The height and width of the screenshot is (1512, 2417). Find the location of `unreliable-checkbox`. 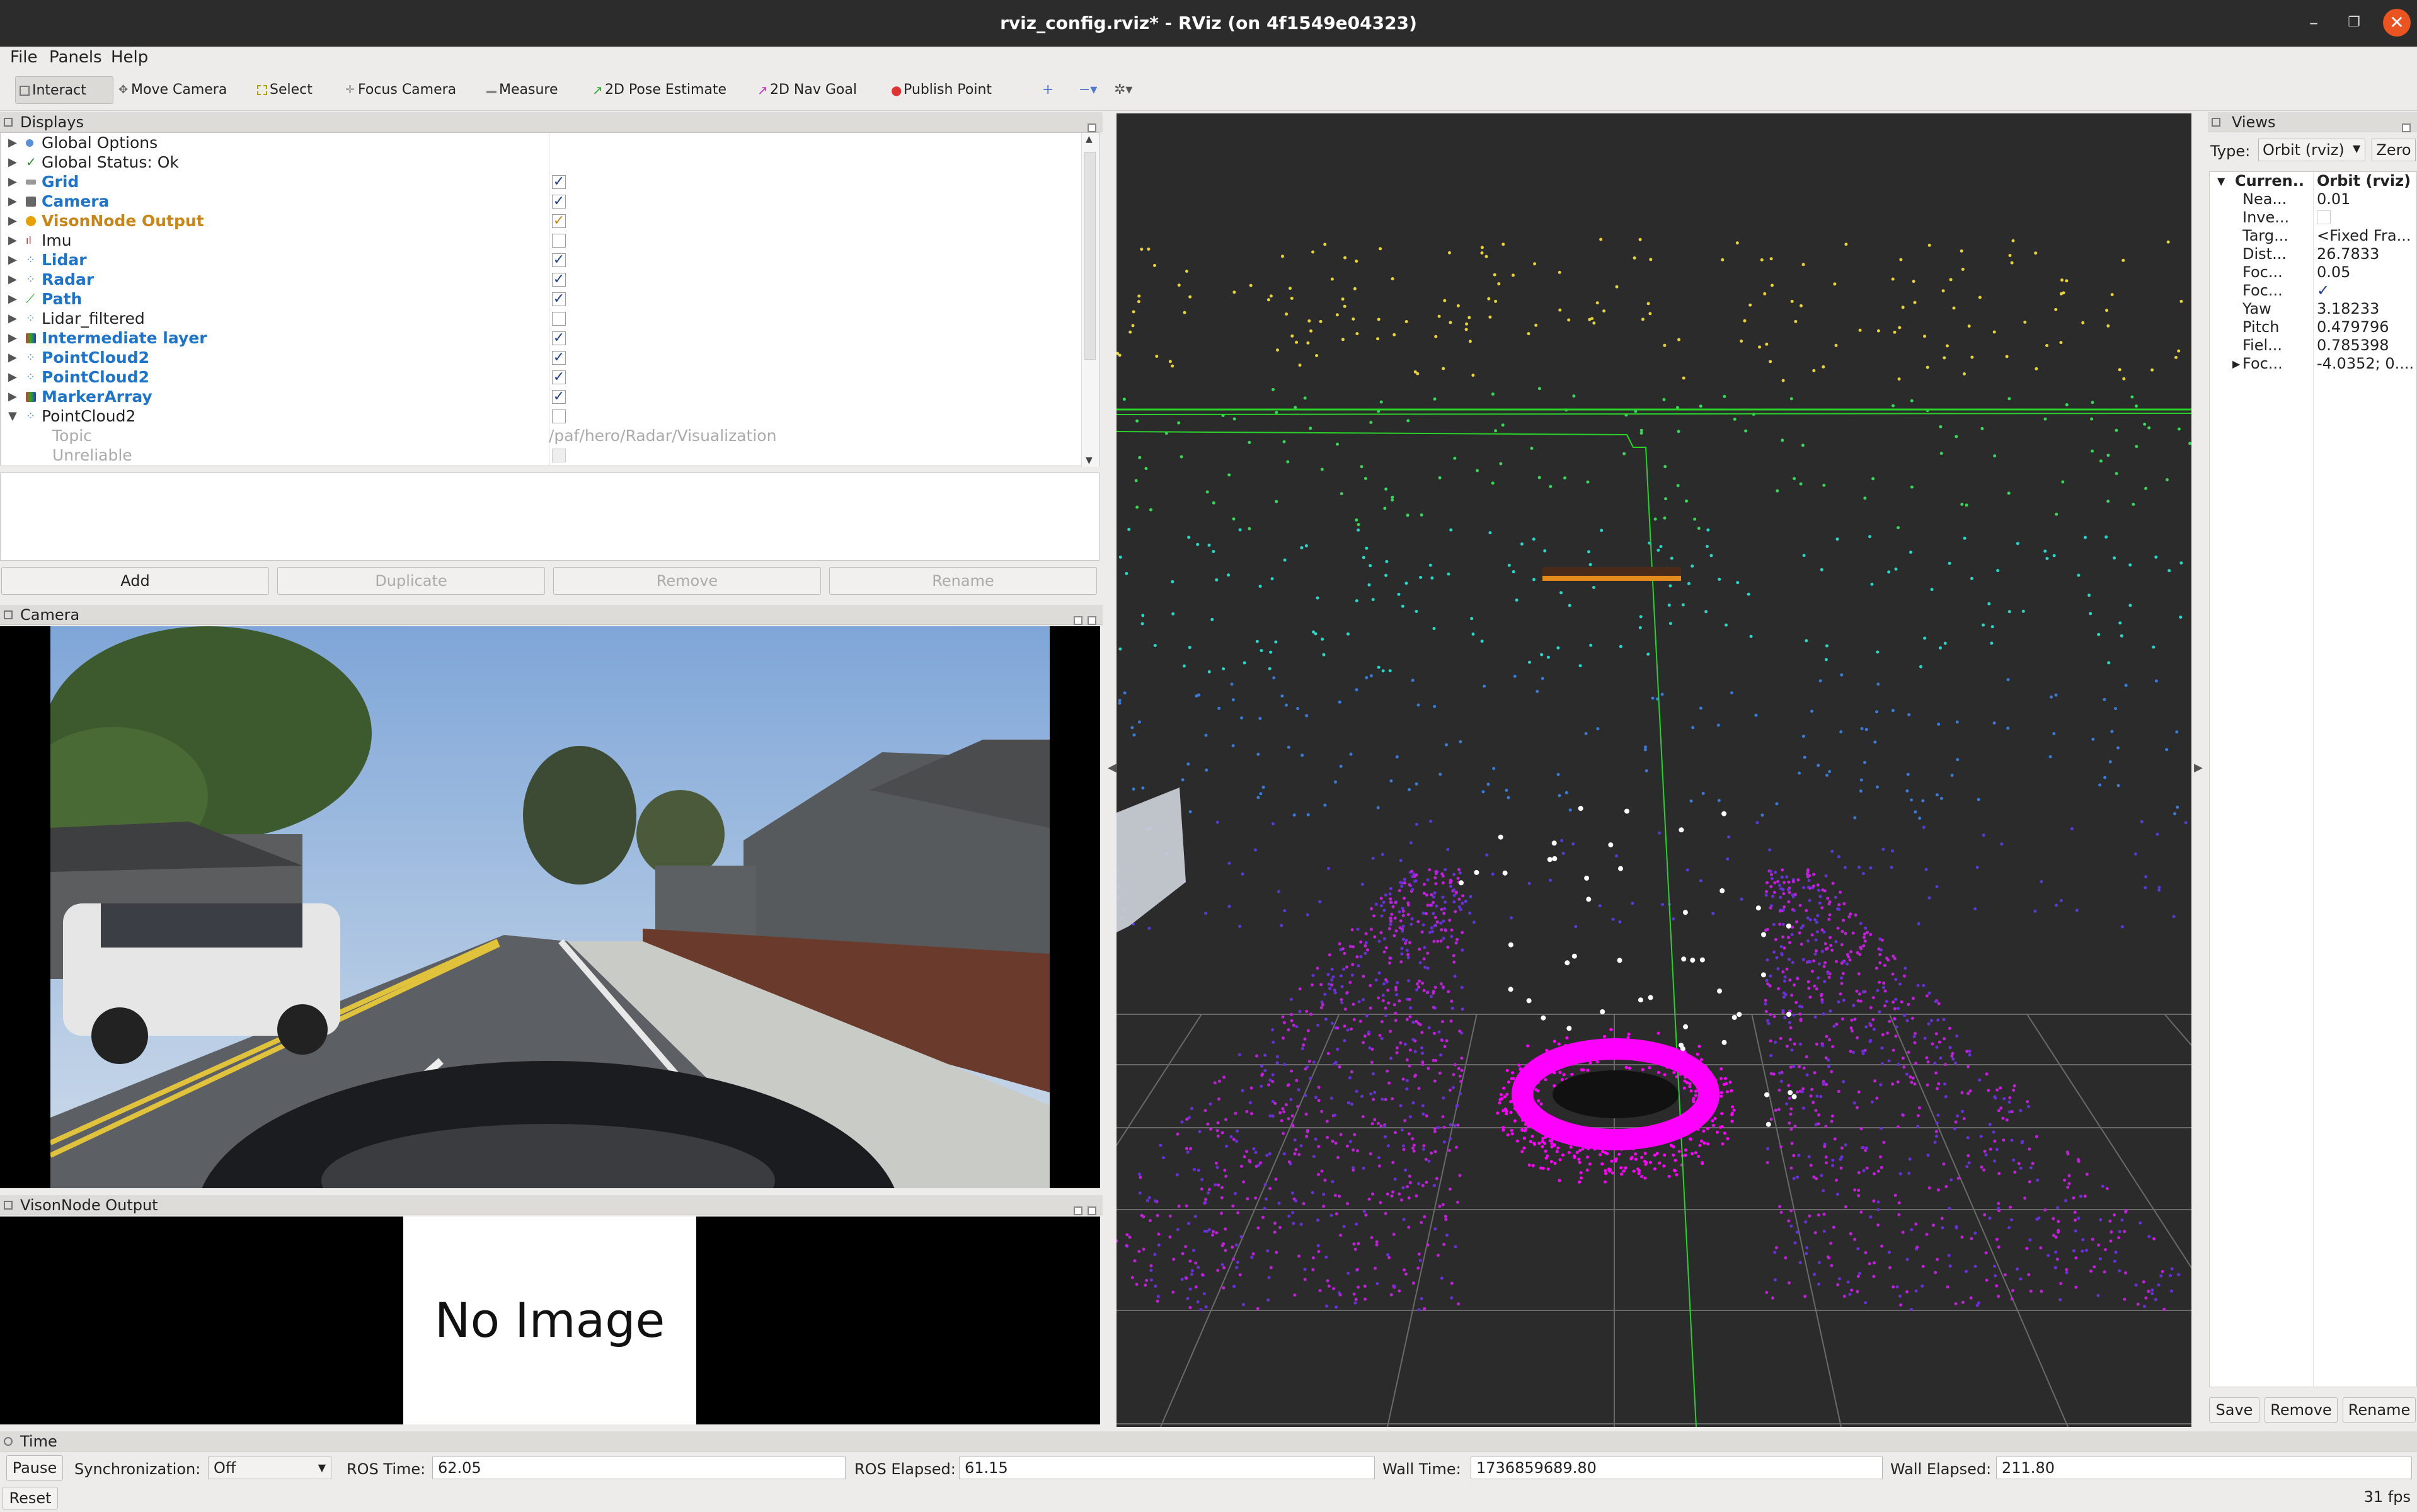

unreliable-checkbox is located at coordinates (559, 455).